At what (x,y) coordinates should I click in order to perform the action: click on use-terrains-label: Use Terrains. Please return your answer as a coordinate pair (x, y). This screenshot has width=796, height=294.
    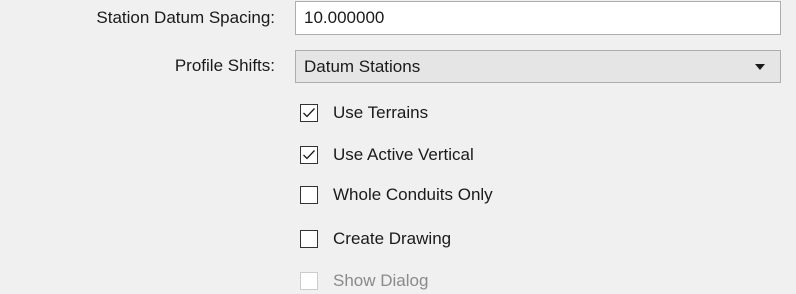
    Looking at the image, I should click on (381, 112).